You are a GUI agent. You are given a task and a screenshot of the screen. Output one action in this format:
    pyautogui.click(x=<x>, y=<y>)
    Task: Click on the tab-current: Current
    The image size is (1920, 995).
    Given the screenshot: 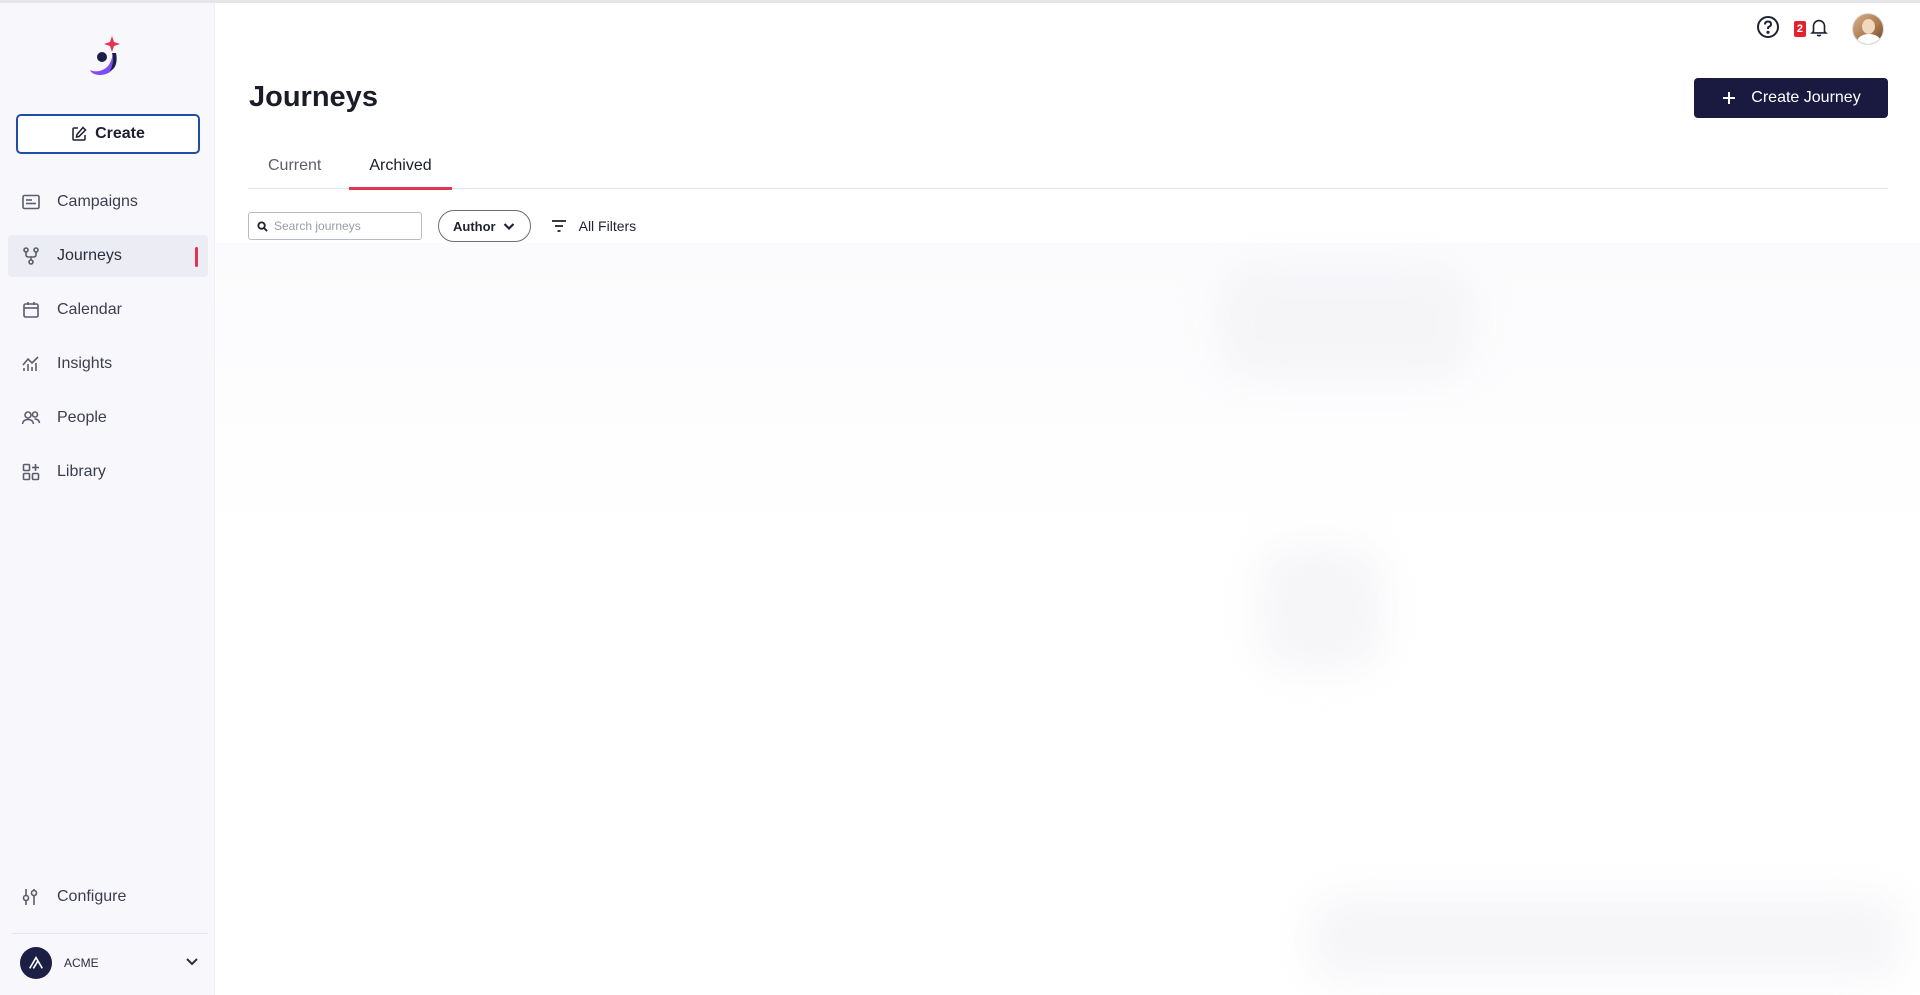 What is the action you would take?
    pyautogui.click(x=294, y=166)
    